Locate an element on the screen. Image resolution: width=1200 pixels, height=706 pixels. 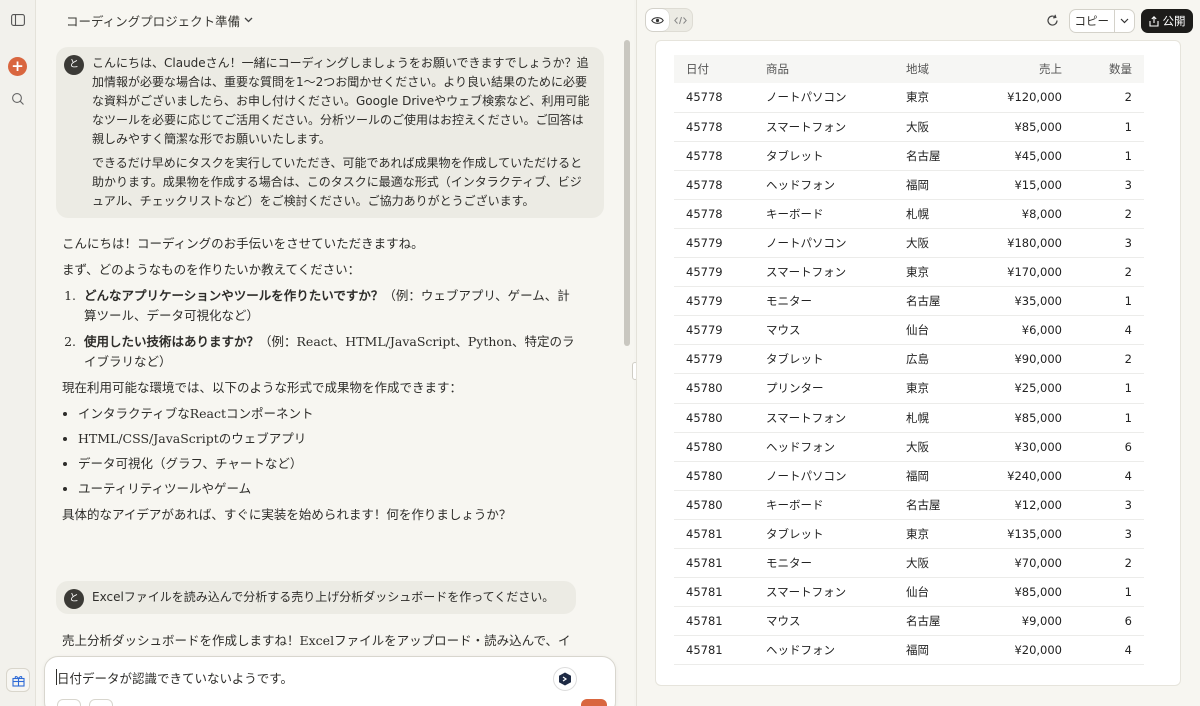
copy-options-button is located at coordinates (1124, 21).